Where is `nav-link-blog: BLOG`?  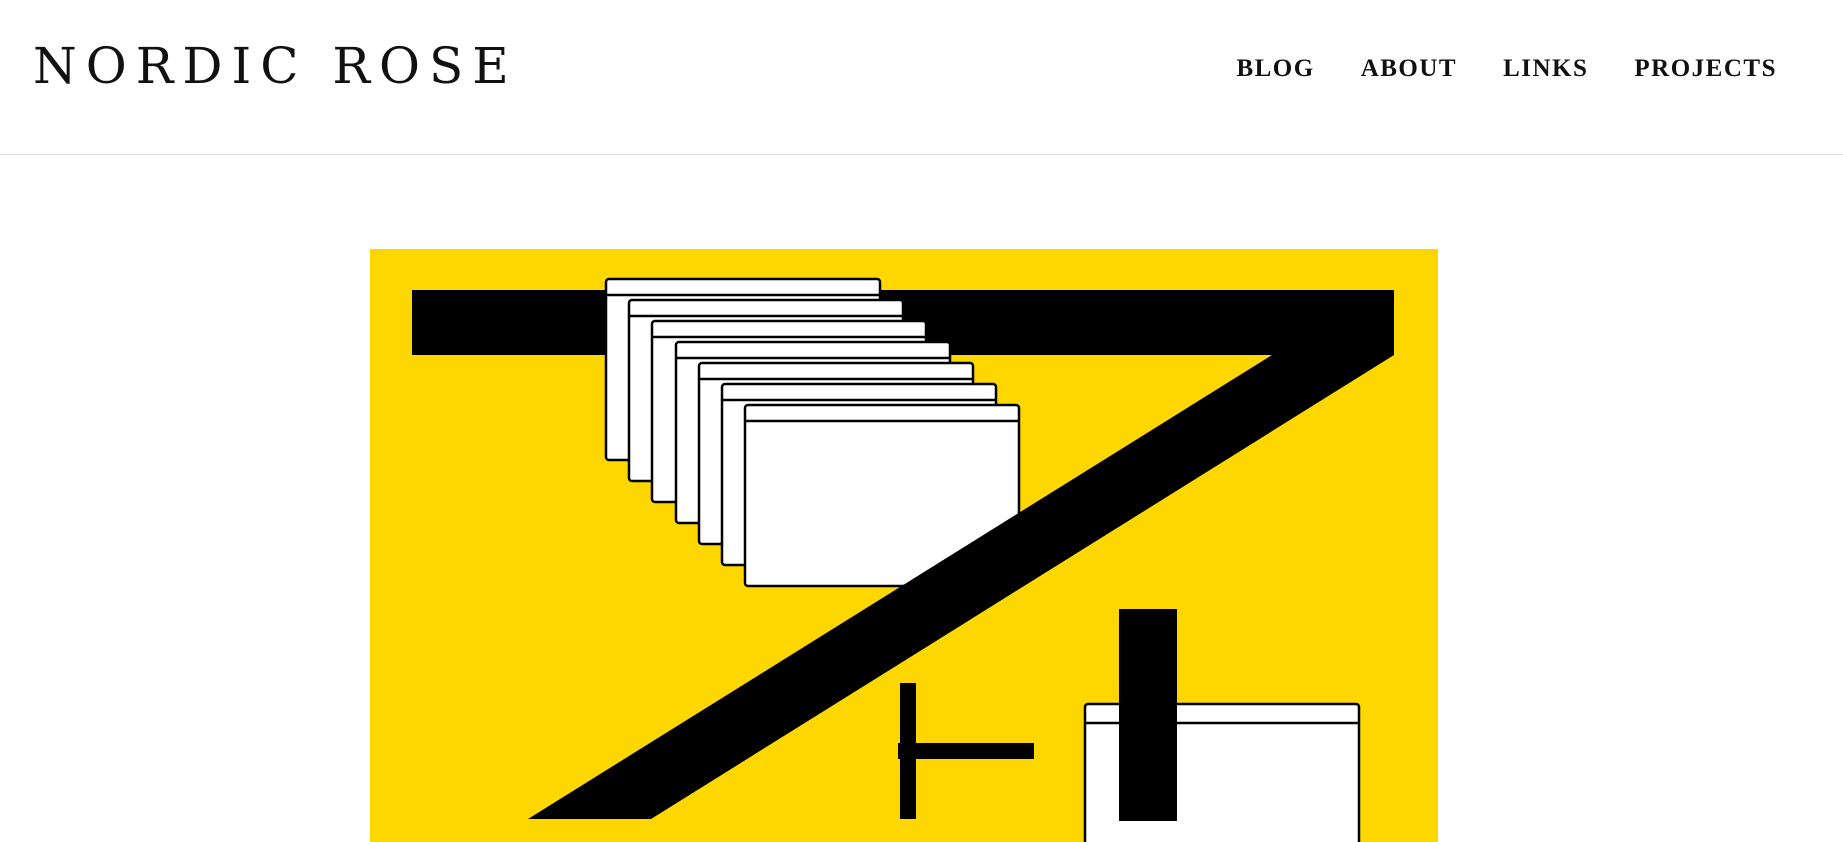 nav-link-blog: BLOG is located at coordinates (1275, 69).